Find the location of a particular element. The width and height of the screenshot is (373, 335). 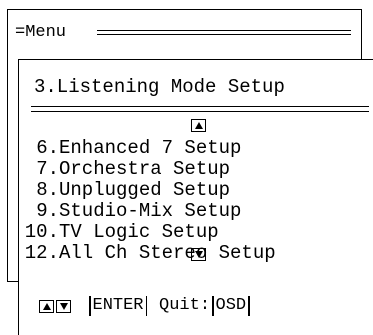

key-help-footer: ENTER Quit: OSD is located at coordinates (145, 306).